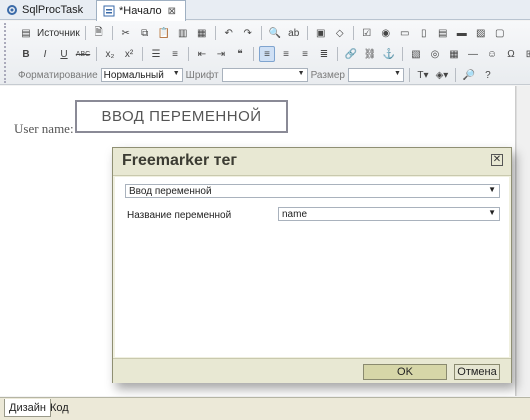 The width and height of the screenshot is (530, 420). I want to click on paste-icon: 📋, so click(164, 33).